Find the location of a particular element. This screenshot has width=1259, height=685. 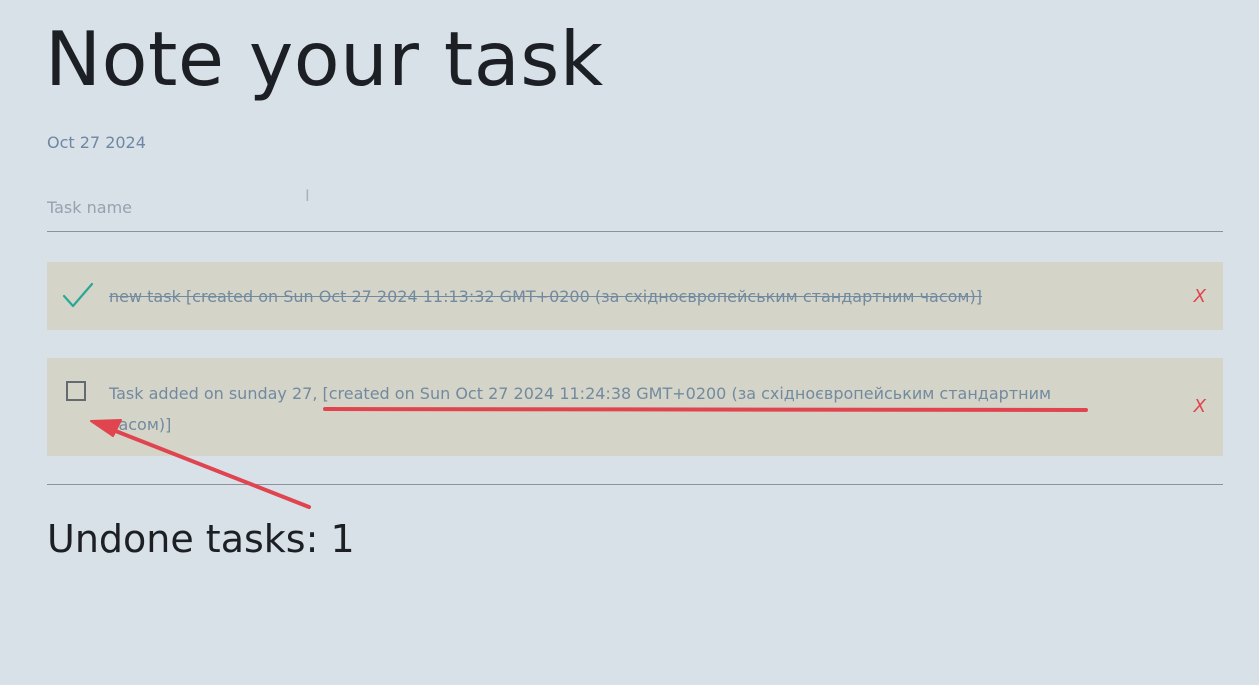

divider is located at coordinates (635, 484).